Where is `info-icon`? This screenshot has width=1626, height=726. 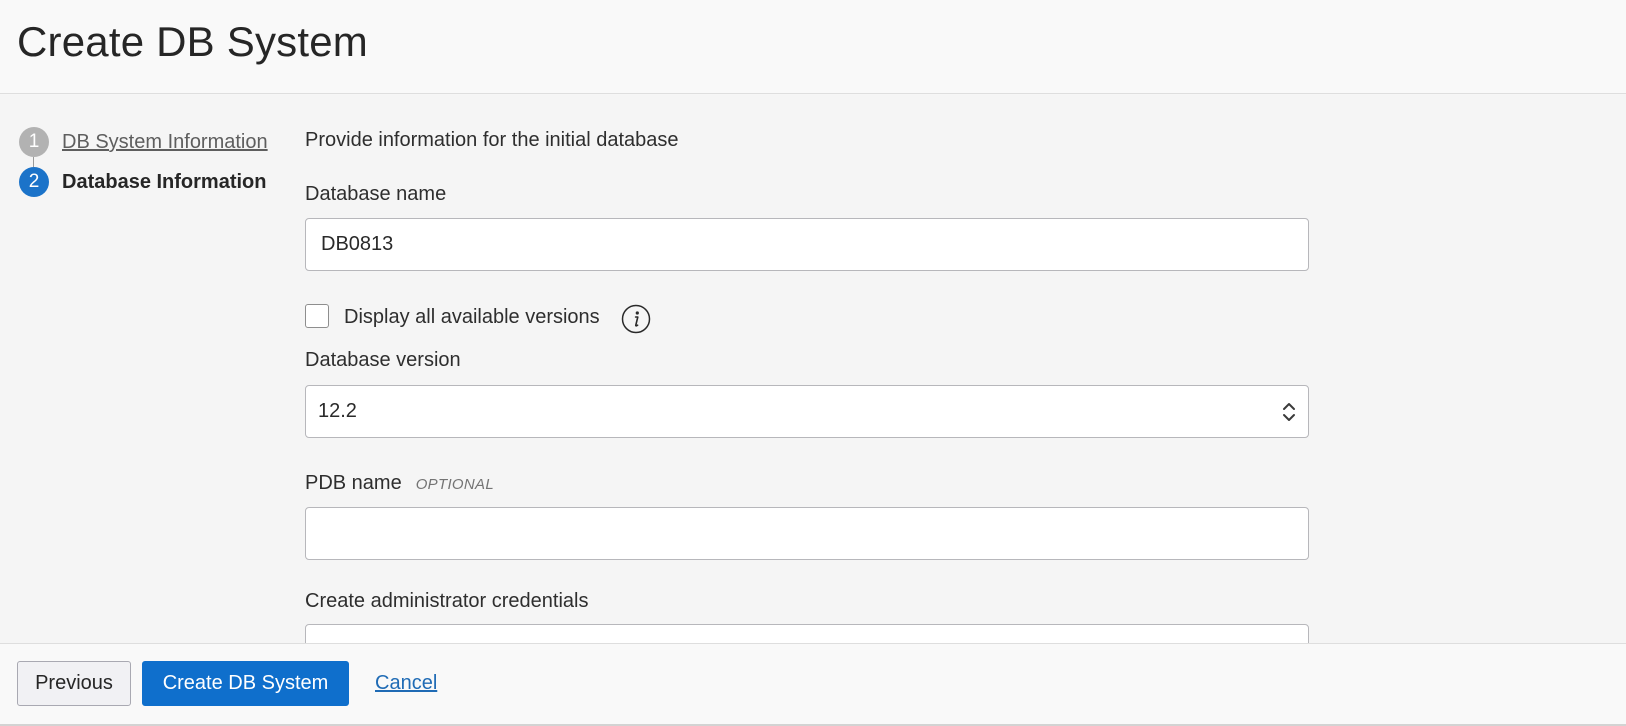
info-icon is located at coordinates (636, 319).